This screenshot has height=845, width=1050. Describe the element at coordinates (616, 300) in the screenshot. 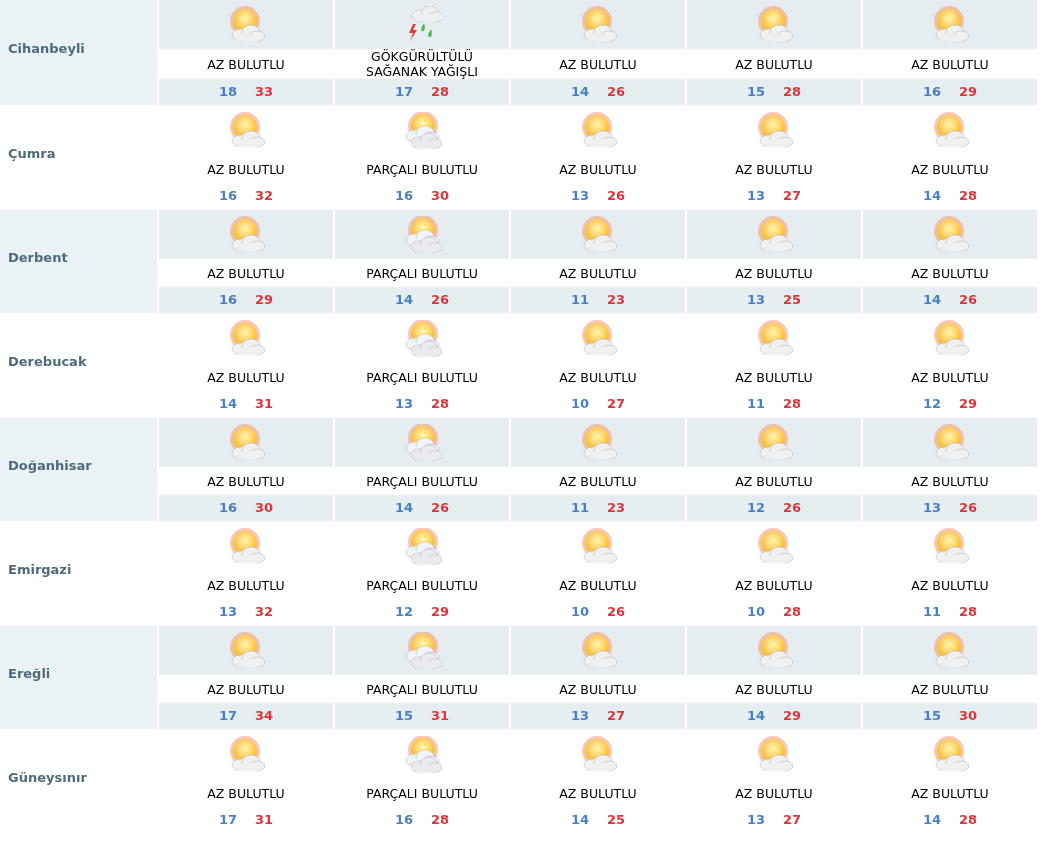

I see `high-temperature: 23` at that location.